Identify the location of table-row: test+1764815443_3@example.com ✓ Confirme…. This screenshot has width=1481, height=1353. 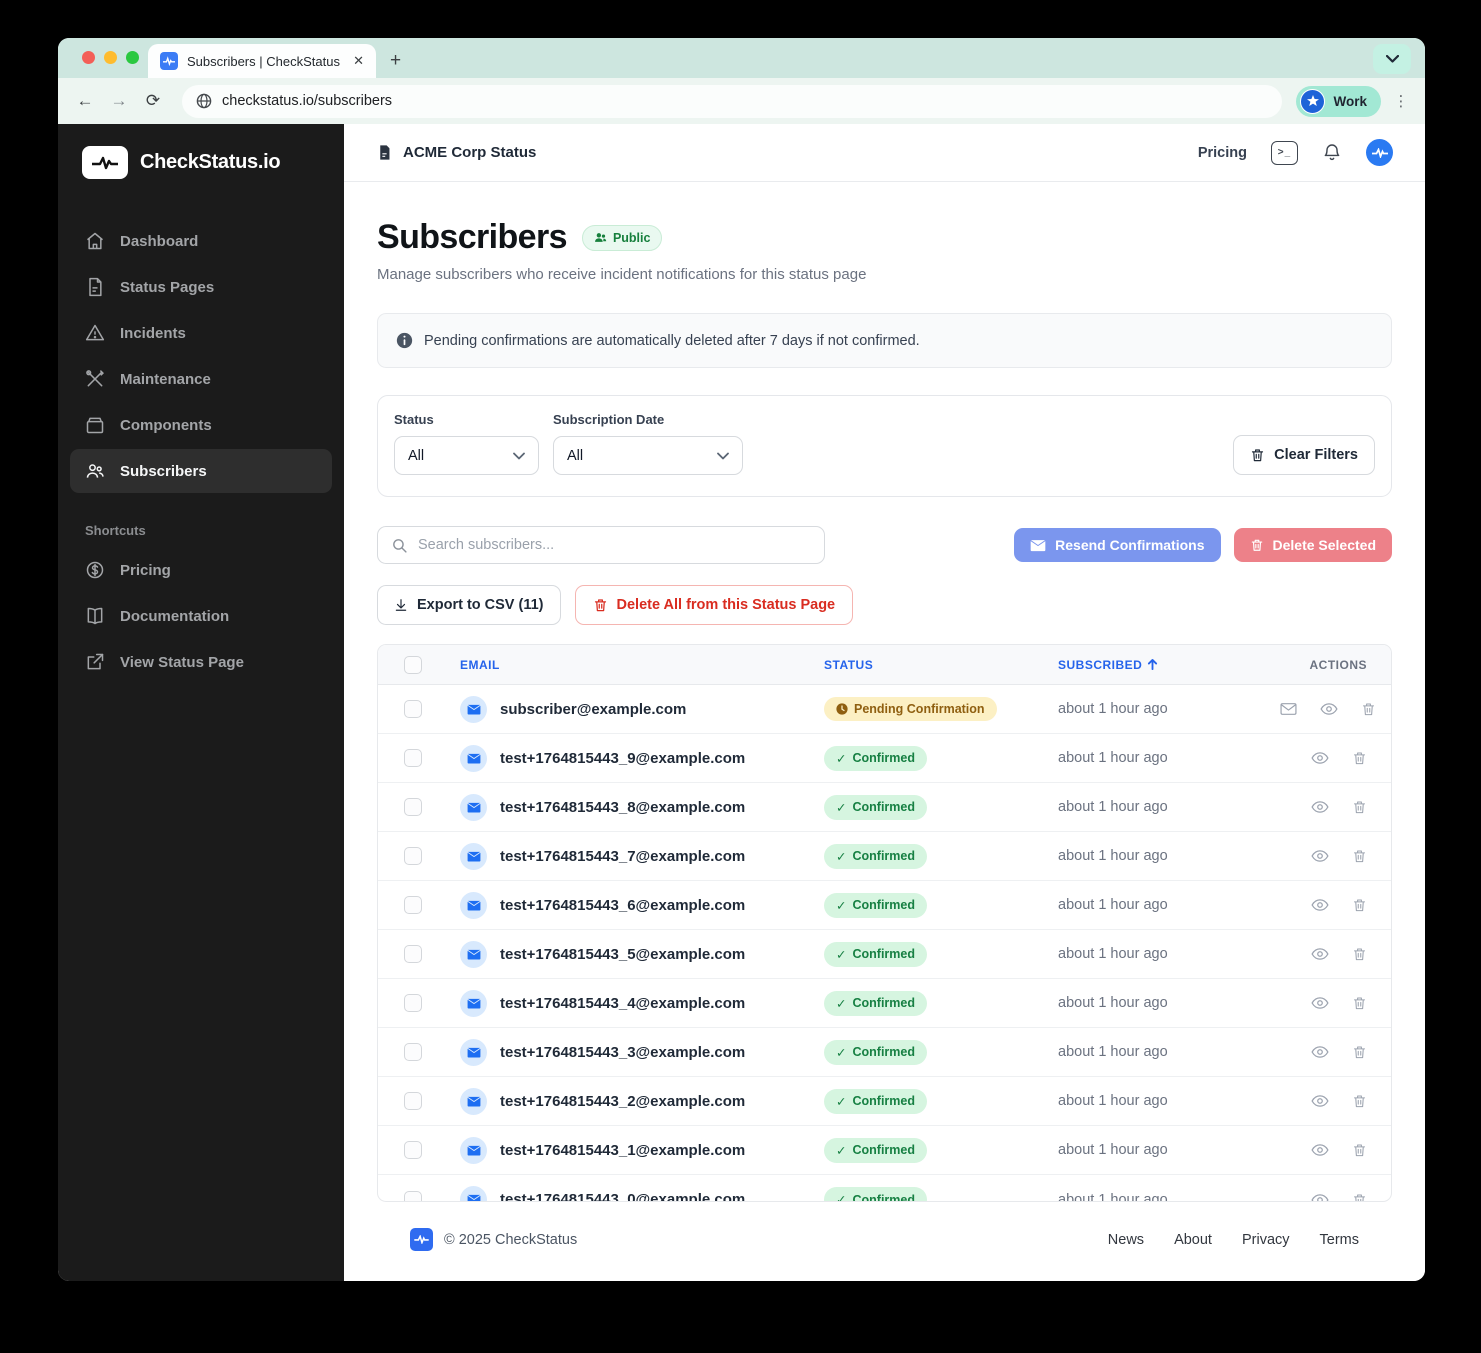
(884, 1052).